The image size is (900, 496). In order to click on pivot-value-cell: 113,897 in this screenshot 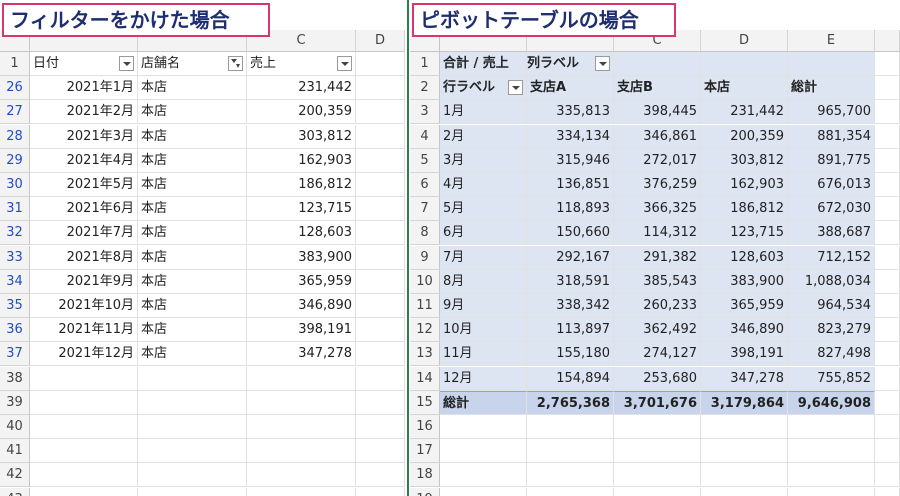, I will do `click(570, 330)`.